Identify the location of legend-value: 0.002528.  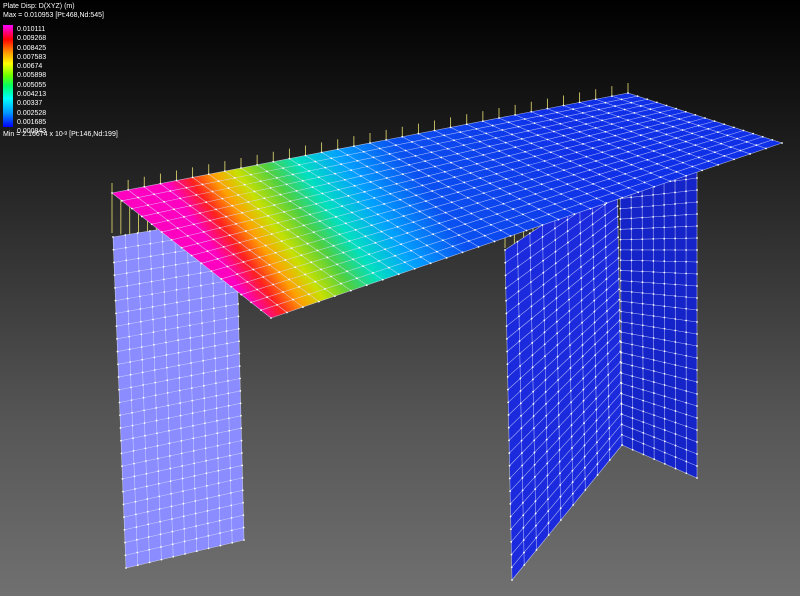
(32, 113).